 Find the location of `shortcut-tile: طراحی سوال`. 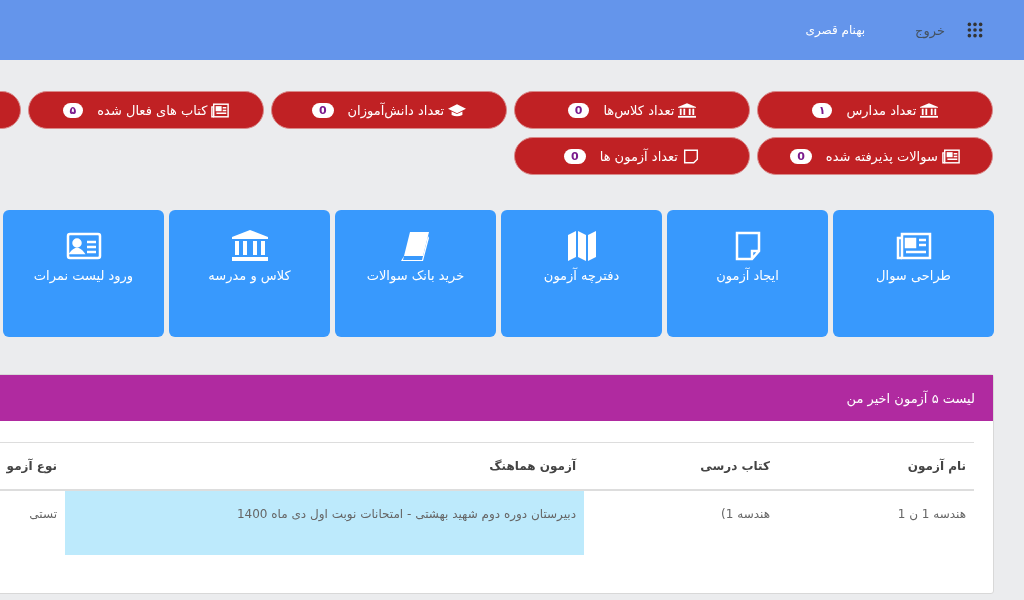

shortcut-tile: طراحی سوال is located at coordinates (913, 273).